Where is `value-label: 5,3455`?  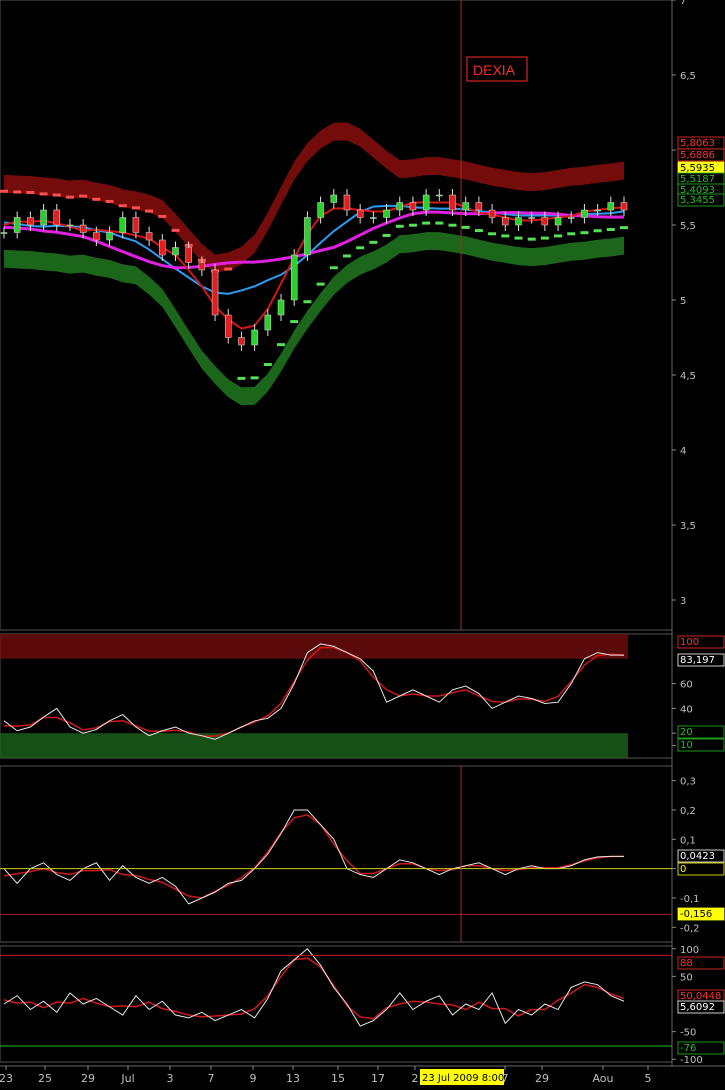
value-label: 5,3455 is located at coordinates (697, 200).